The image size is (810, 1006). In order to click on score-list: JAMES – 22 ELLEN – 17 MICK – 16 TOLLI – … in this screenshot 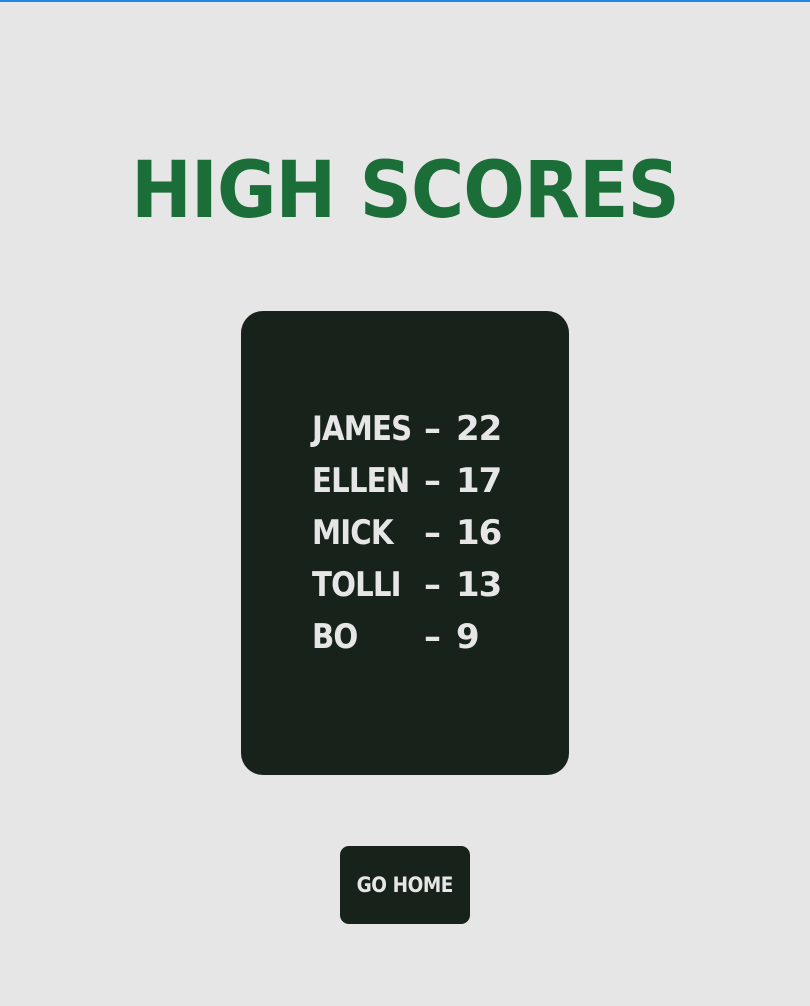, I will do `click(422, 533)`.